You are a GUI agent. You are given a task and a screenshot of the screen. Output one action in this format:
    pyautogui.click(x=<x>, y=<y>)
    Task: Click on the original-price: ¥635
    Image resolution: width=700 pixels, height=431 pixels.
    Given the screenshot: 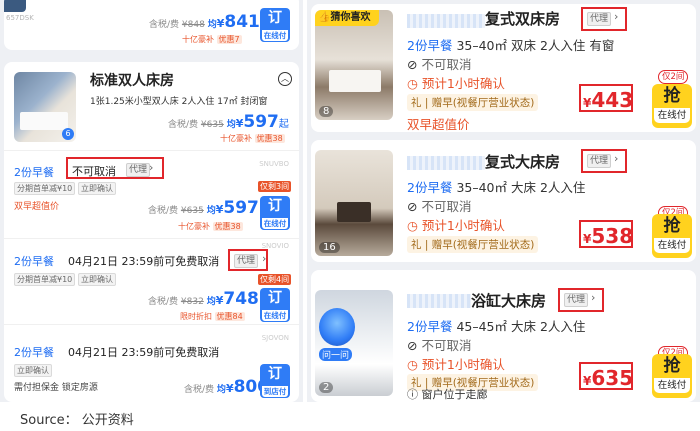 What is the action you would take?
    pyautogui.click(x=212, y=125)
    